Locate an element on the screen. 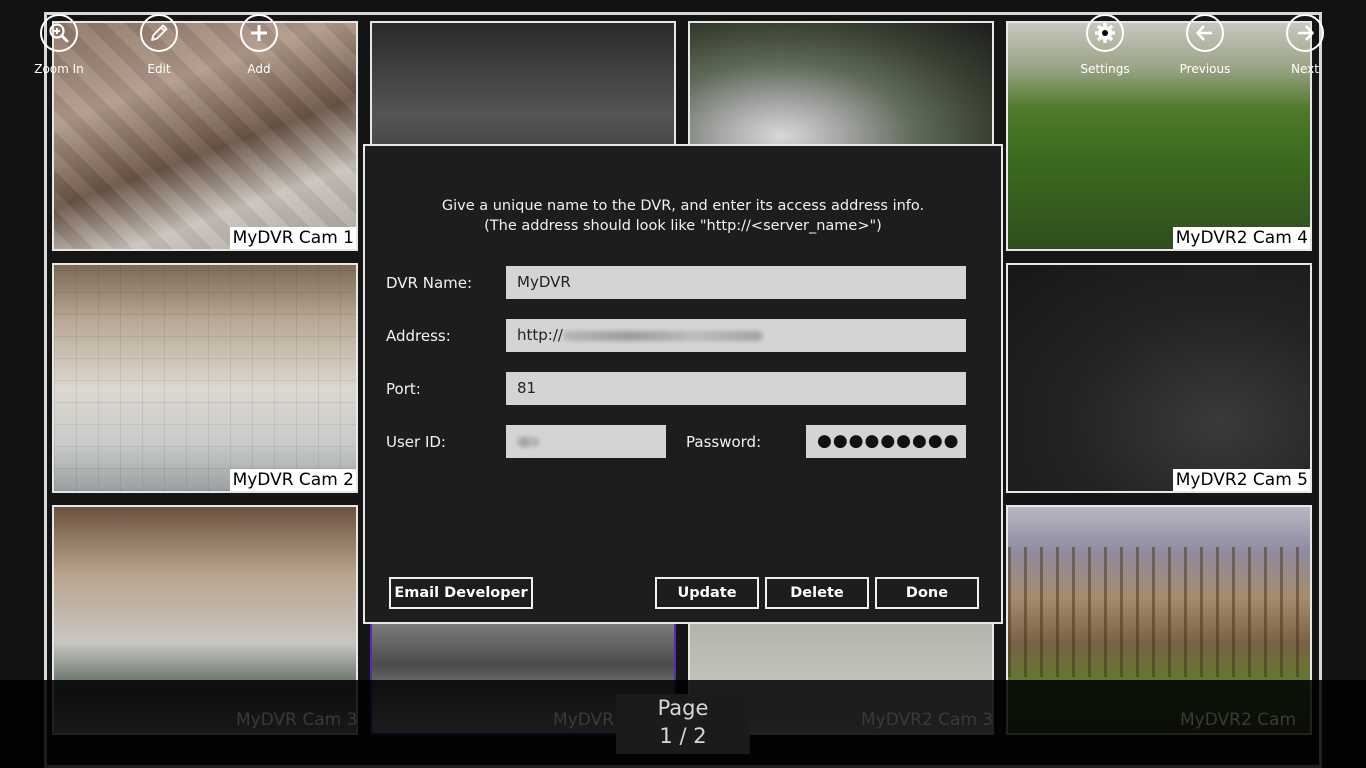 The height and width of the screenshot is (768, 1366). add-label: Add is located at coordinates (259, 69).